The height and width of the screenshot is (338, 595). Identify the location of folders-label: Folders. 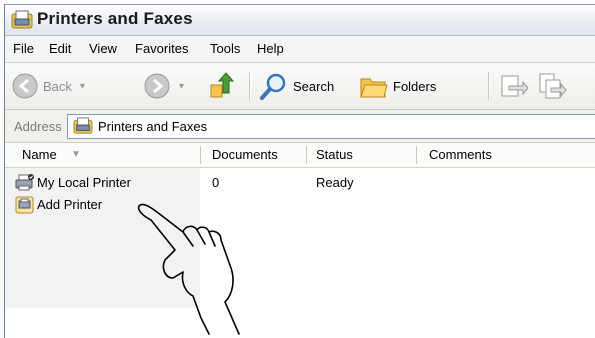
(415, 86).